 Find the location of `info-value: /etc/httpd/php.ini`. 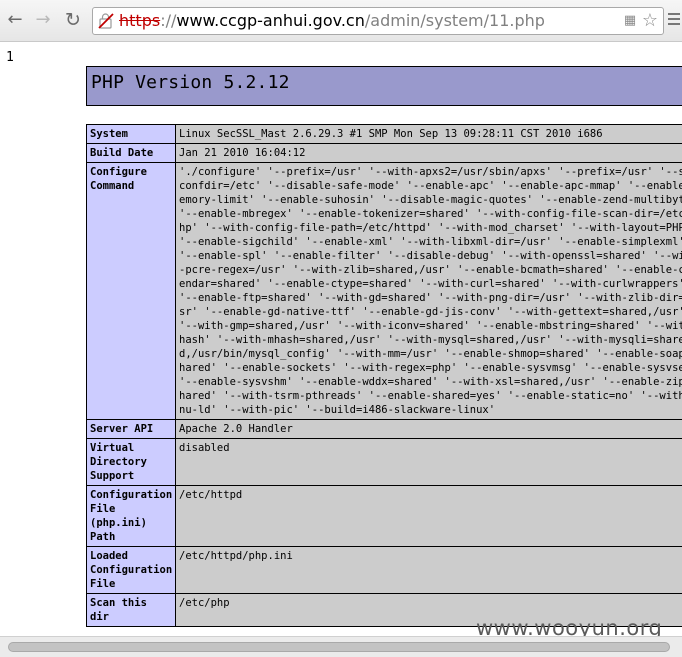

info-value: /etc/httpd/php.ini is located at coordinates (428, 570).